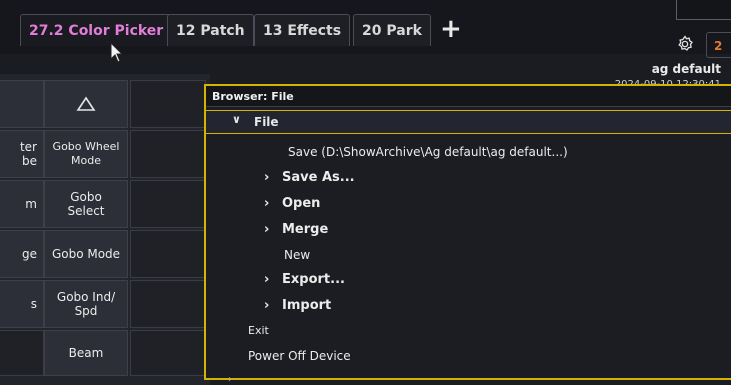  What do you see at coordinates (86, 254) in the screenshot?
I see `gobo-mode-button: Gobo Mode` at bounding box center [86, 254].